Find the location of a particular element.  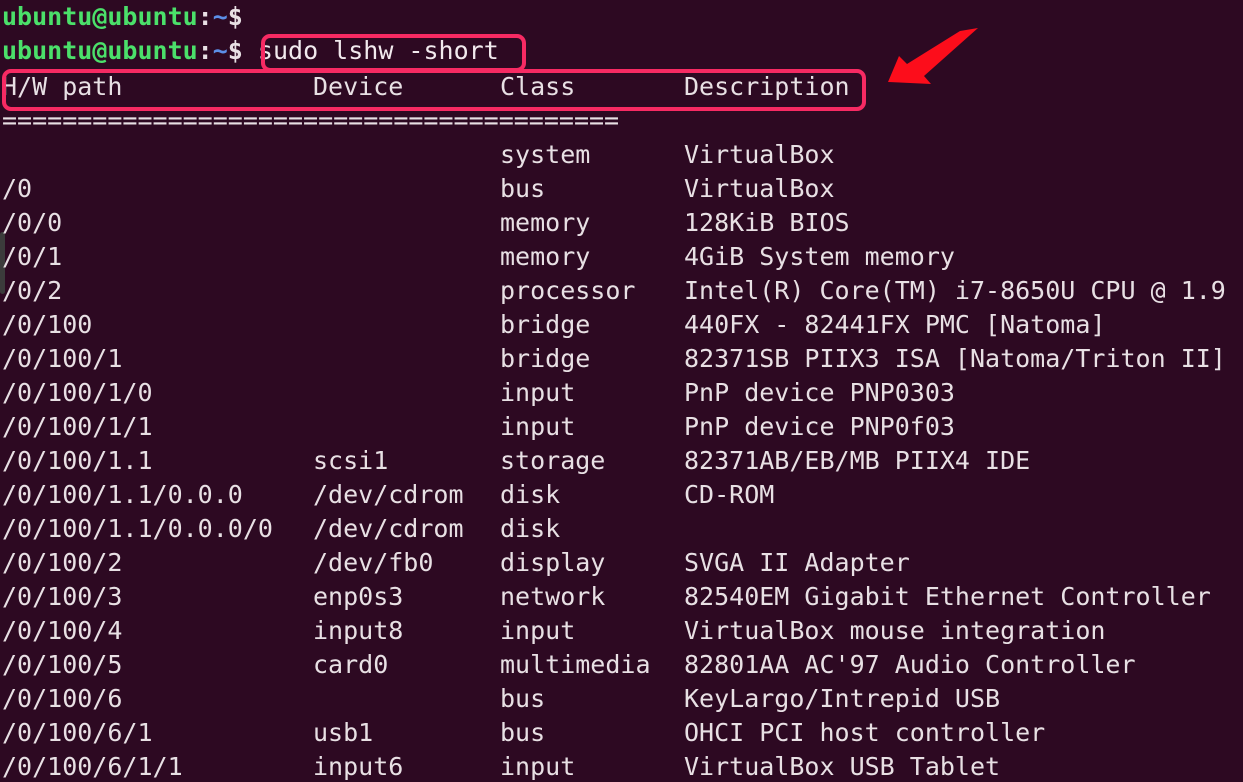

cell-description: VirtualBox USB Tablet is located at coordinates (842, 766).